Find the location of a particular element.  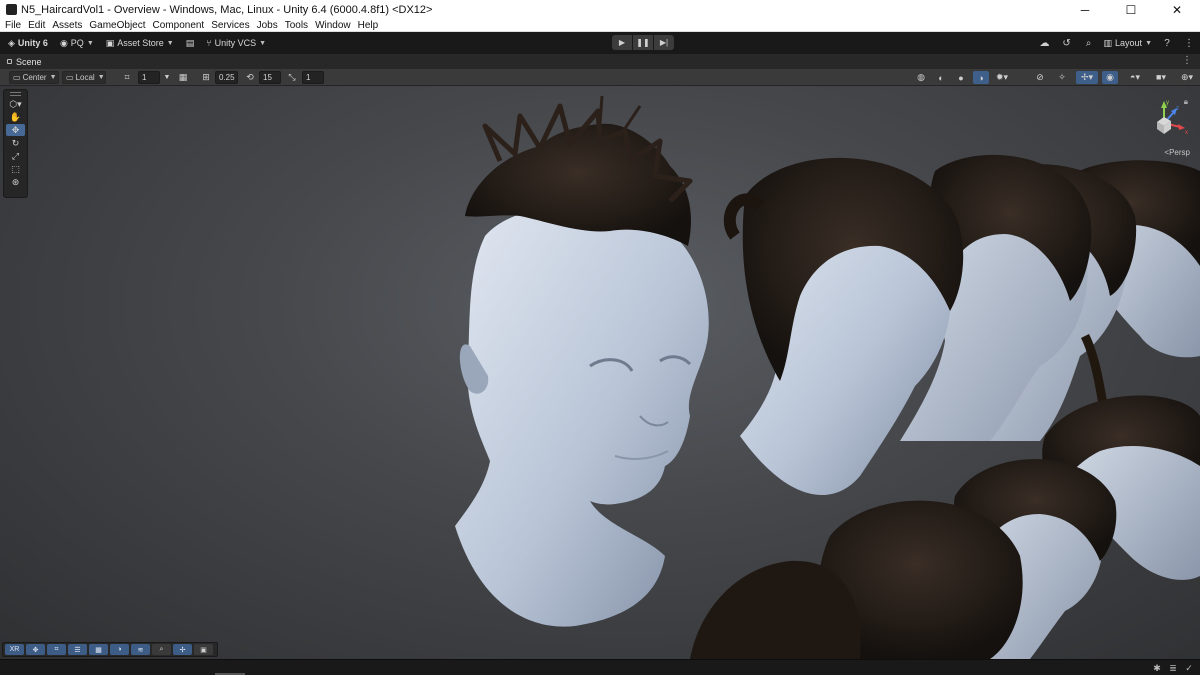

account-dropdown: ◉ PQ ▼ is located at coordinates (77, 43).